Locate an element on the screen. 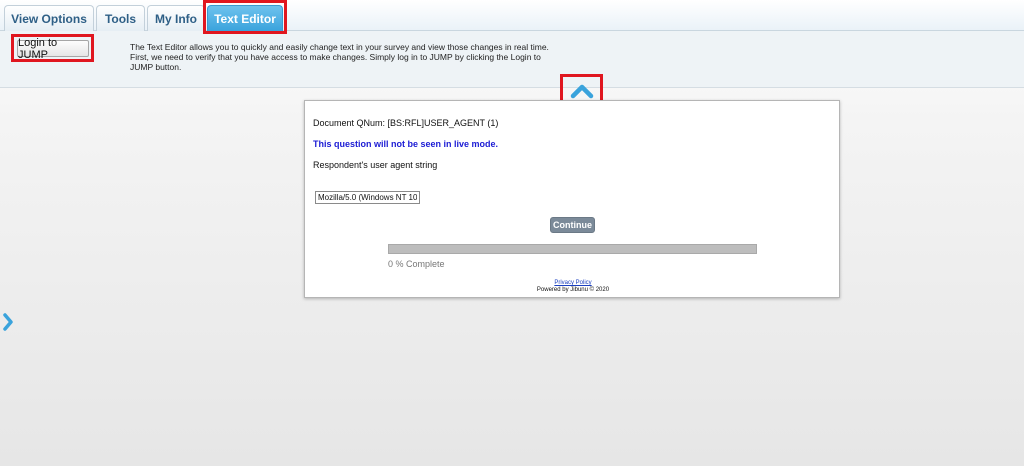  tab-text-editor: Text Editor is located at coordinates (245, 18).